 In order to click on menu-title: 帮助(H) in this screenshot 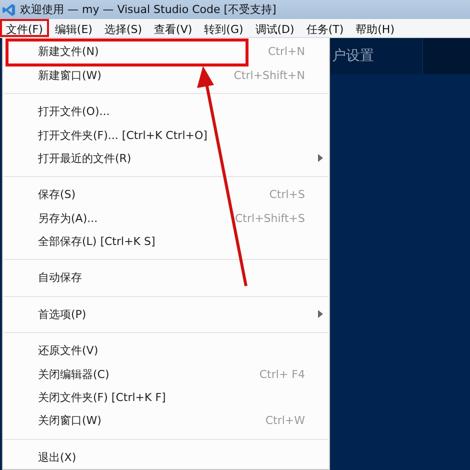, I will do `click(375, 28)`.